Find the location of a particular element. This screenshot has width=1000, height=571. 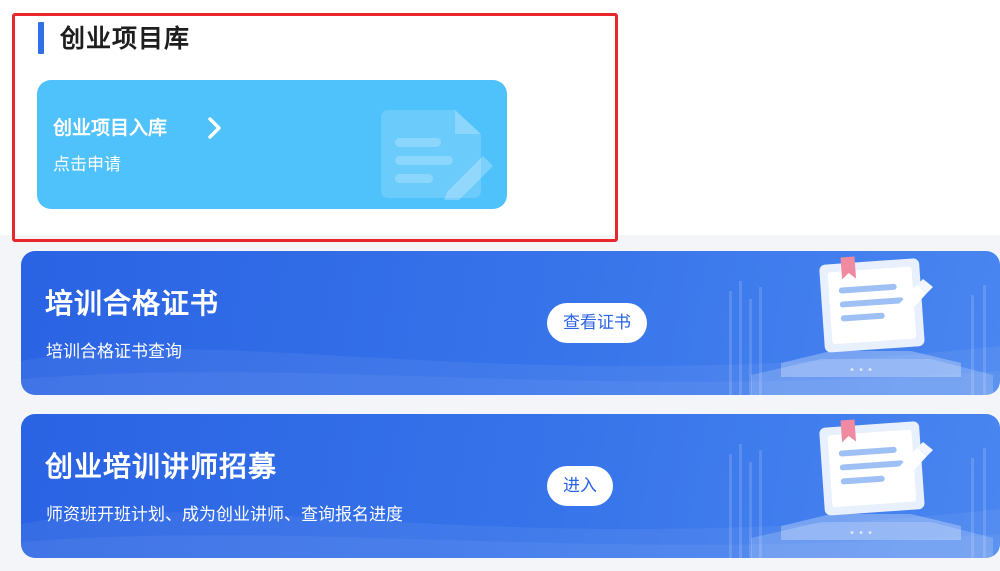

document-edit-icon is located at coordinates (437, 155).